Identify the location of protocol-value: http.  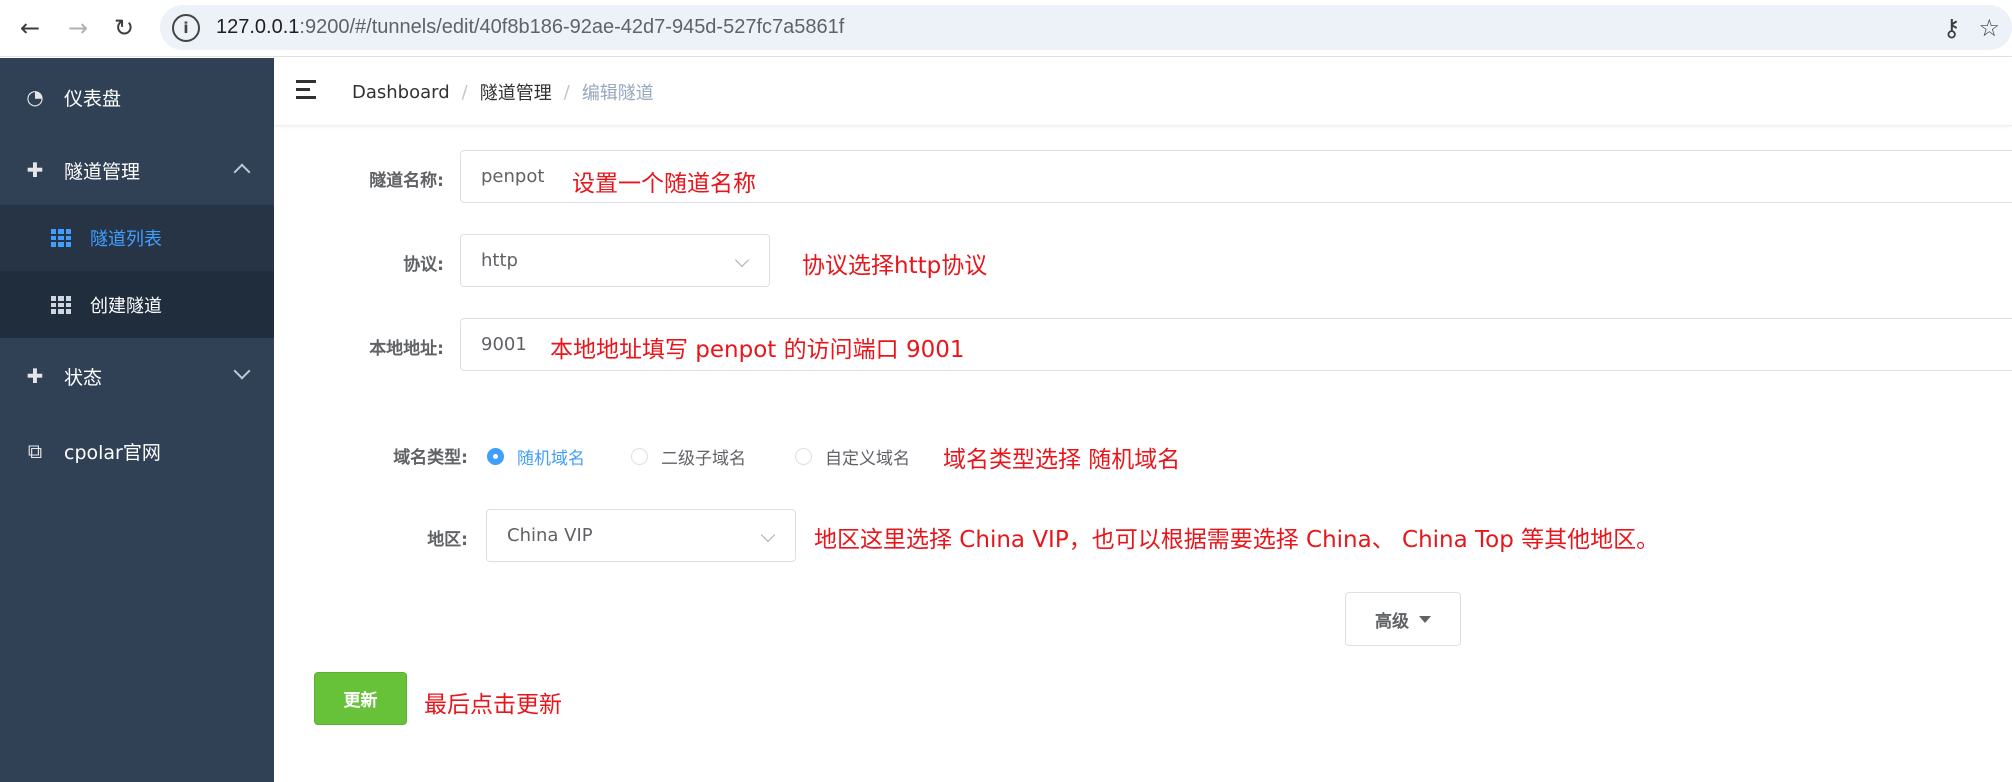
(499, 260).